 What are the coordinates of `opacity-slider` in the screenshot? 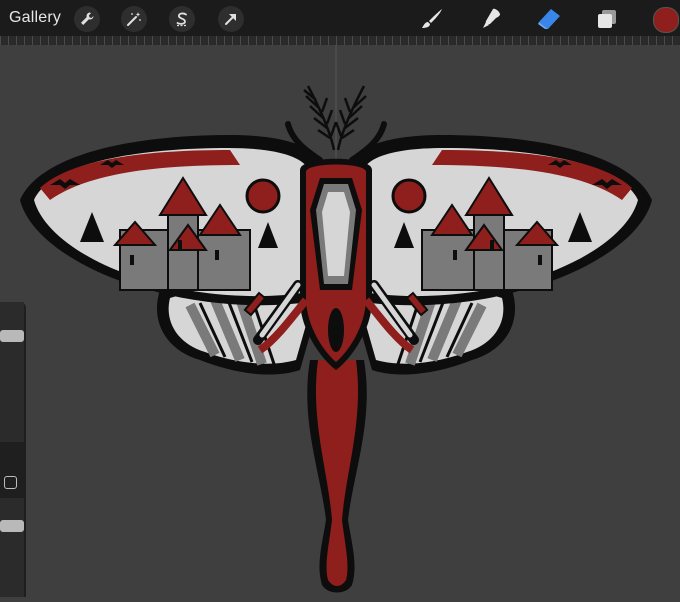 It's located at (12, 547).